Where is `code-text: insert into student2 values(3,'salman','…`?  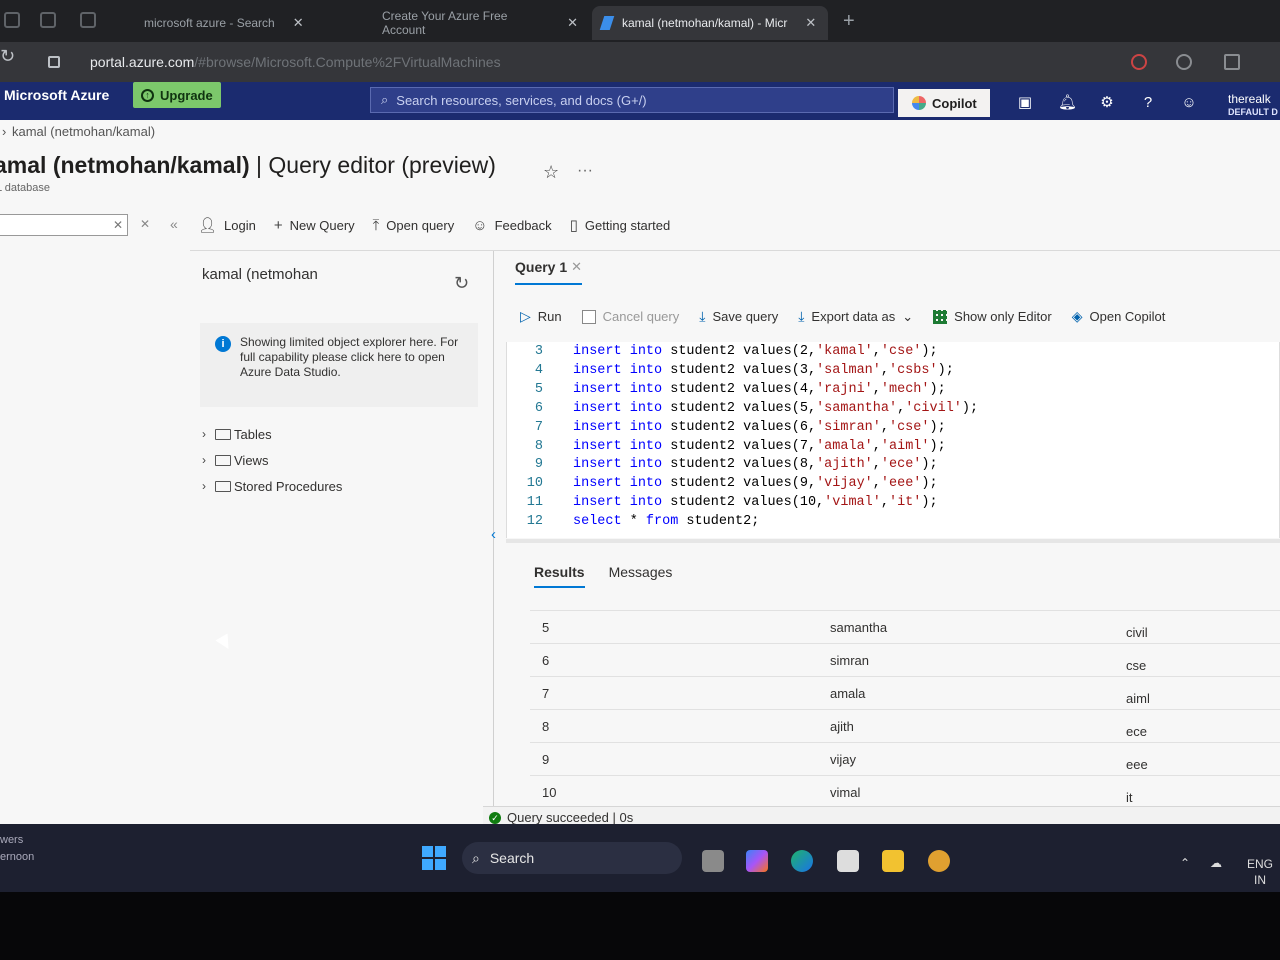 code-text: insert into student2 values(3,'salman','… is located at coordinates (763, 370).